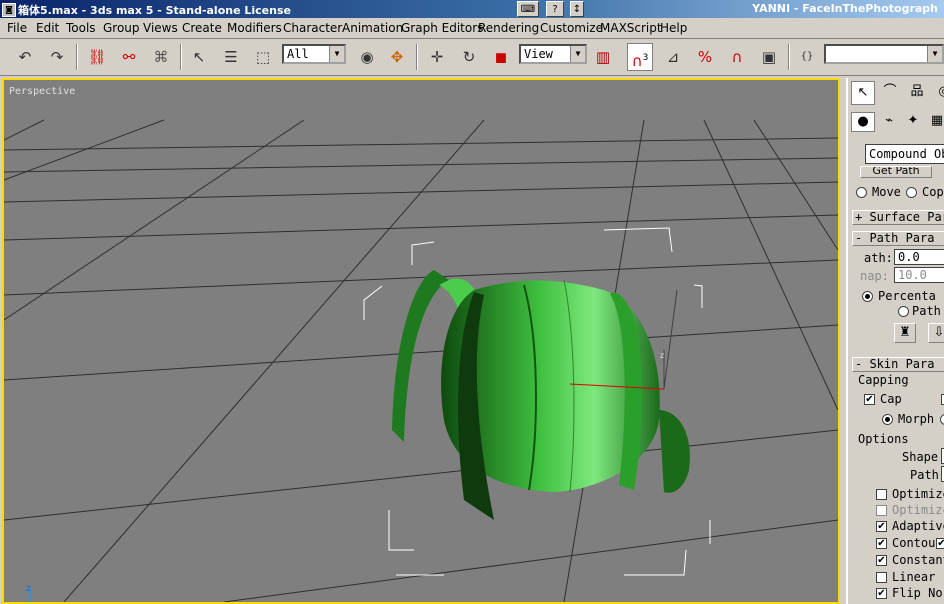 Image resolution: width=944 pixels, height=604 pixels. Describe the element at coordinates (896, 172) in the screenshot. I see `get-path-button: Get Path` at that location.